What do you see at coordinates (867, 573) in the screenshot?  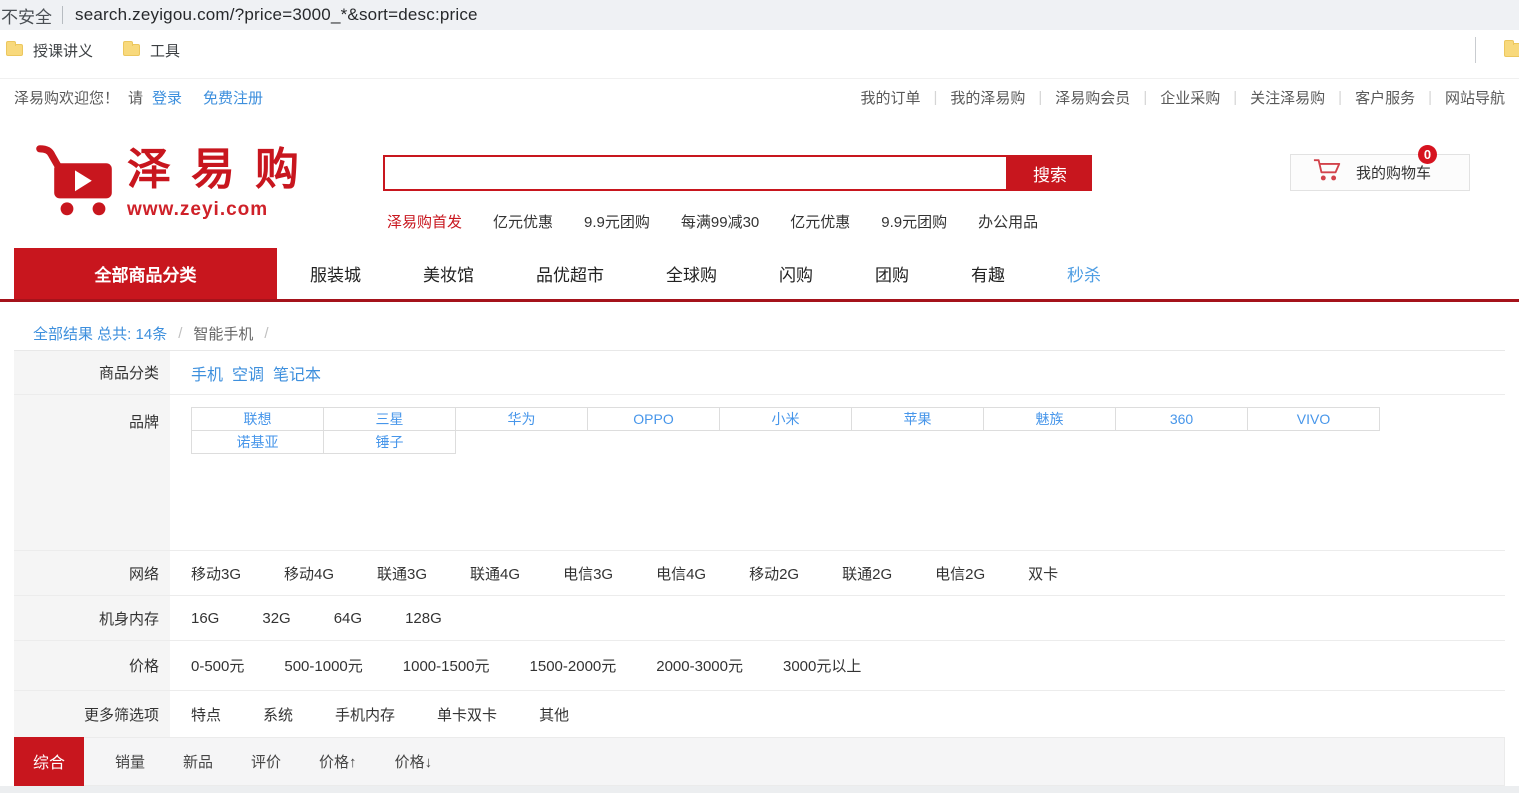 I see `network-option: 联通2G` at bounding box center [867, 573].